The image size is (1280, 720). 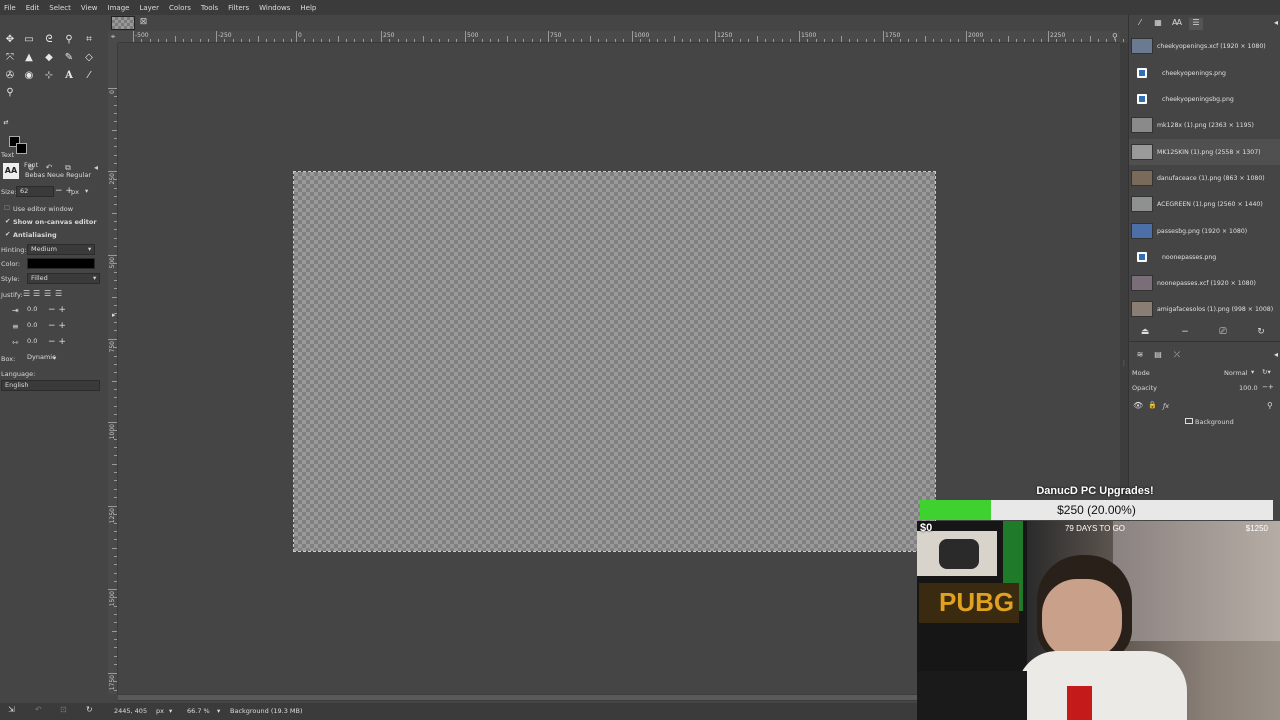 What do you see at coordinates (69, 57) in the screenshot?
I see `paintbrush-icon: ✎` at bounding box center [69, 57].